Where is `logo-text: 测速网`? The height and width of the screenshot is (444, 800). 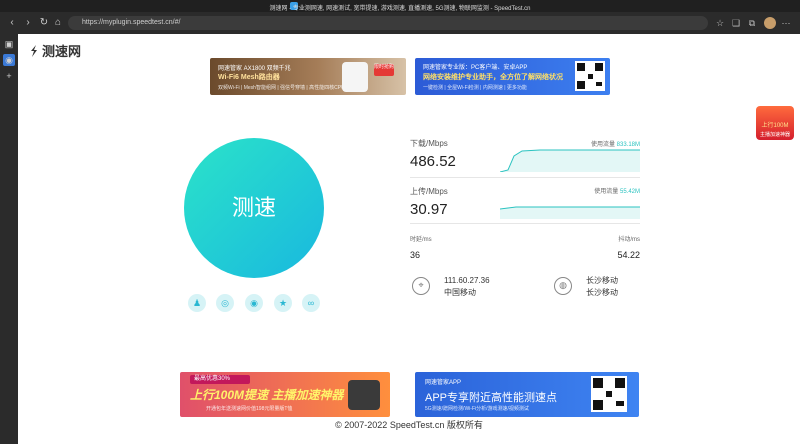 logo-text: 测速网 is located at coordinates (62, 51).